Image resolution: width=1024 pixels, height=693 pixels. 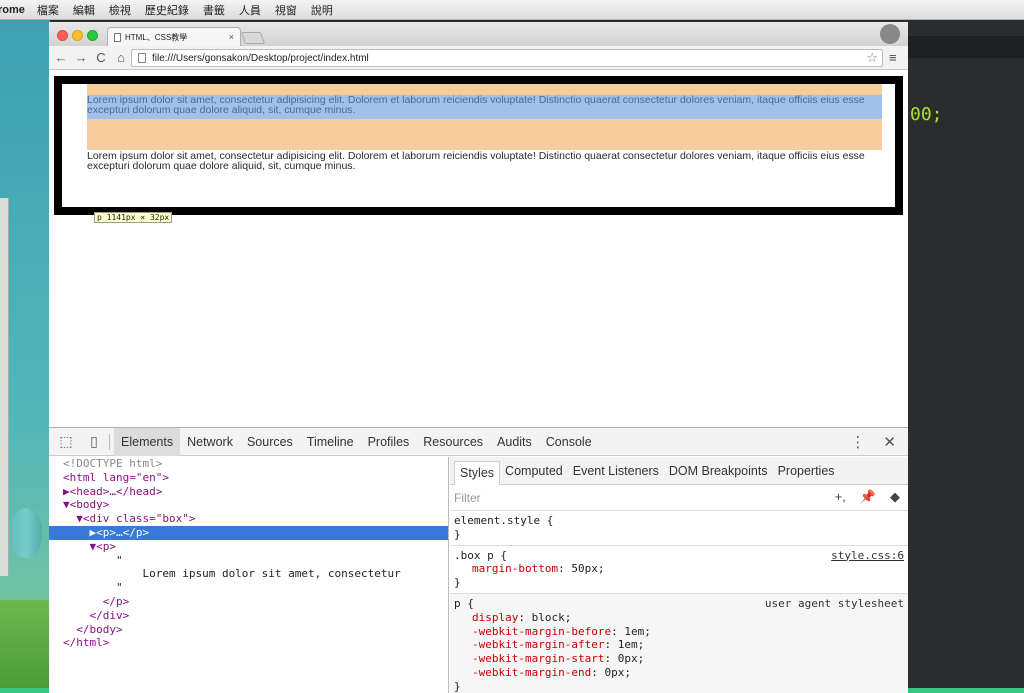 What do you see at coordinates (92, 35) in the screenshot?
I see `zoom-window-button` at bounding box center [92, 35].